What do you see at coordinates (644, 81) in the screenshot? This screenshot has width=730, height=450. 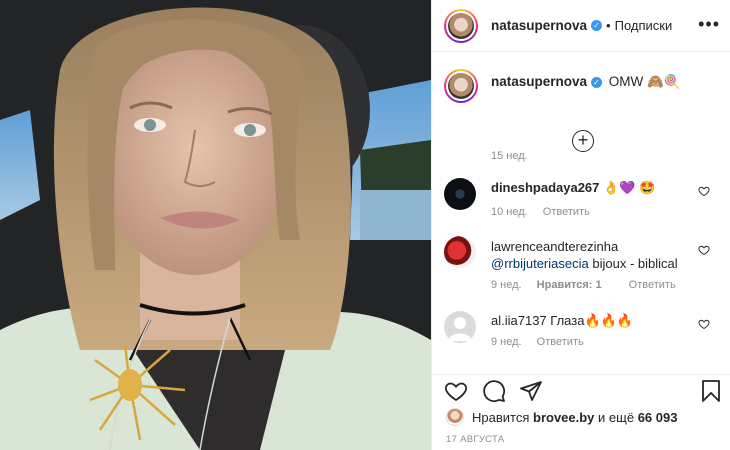 I see `caption-text: OMW 🙈🍭` at bounding box center [644, 81].